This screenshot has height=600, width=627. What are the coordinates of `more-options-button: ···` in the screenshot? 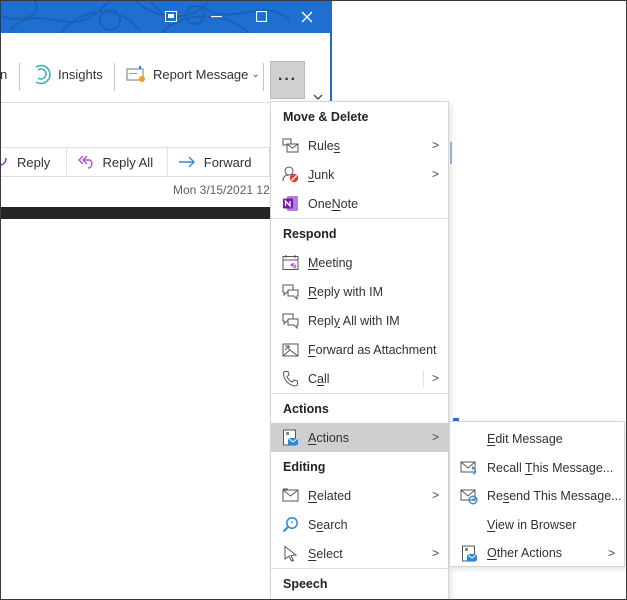 It's located at (287, 80).